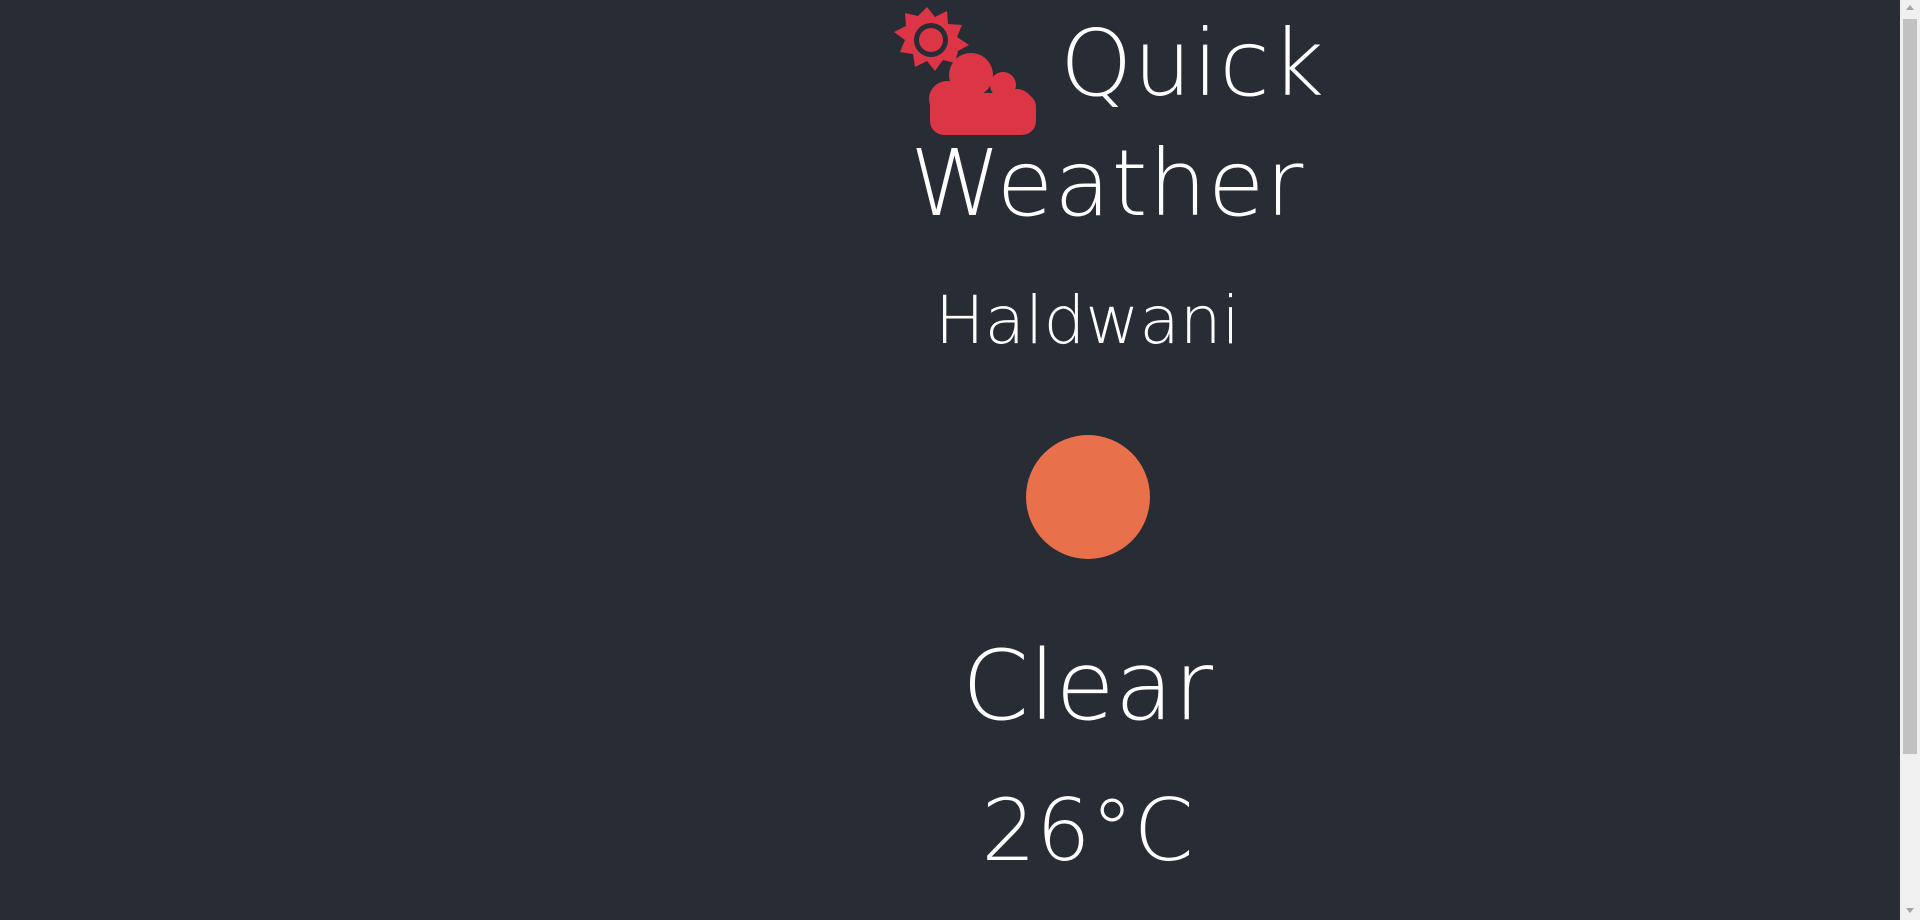 The image size is (1920, 920). I want to click on scrollbar-thumb, so click(1910, 386).